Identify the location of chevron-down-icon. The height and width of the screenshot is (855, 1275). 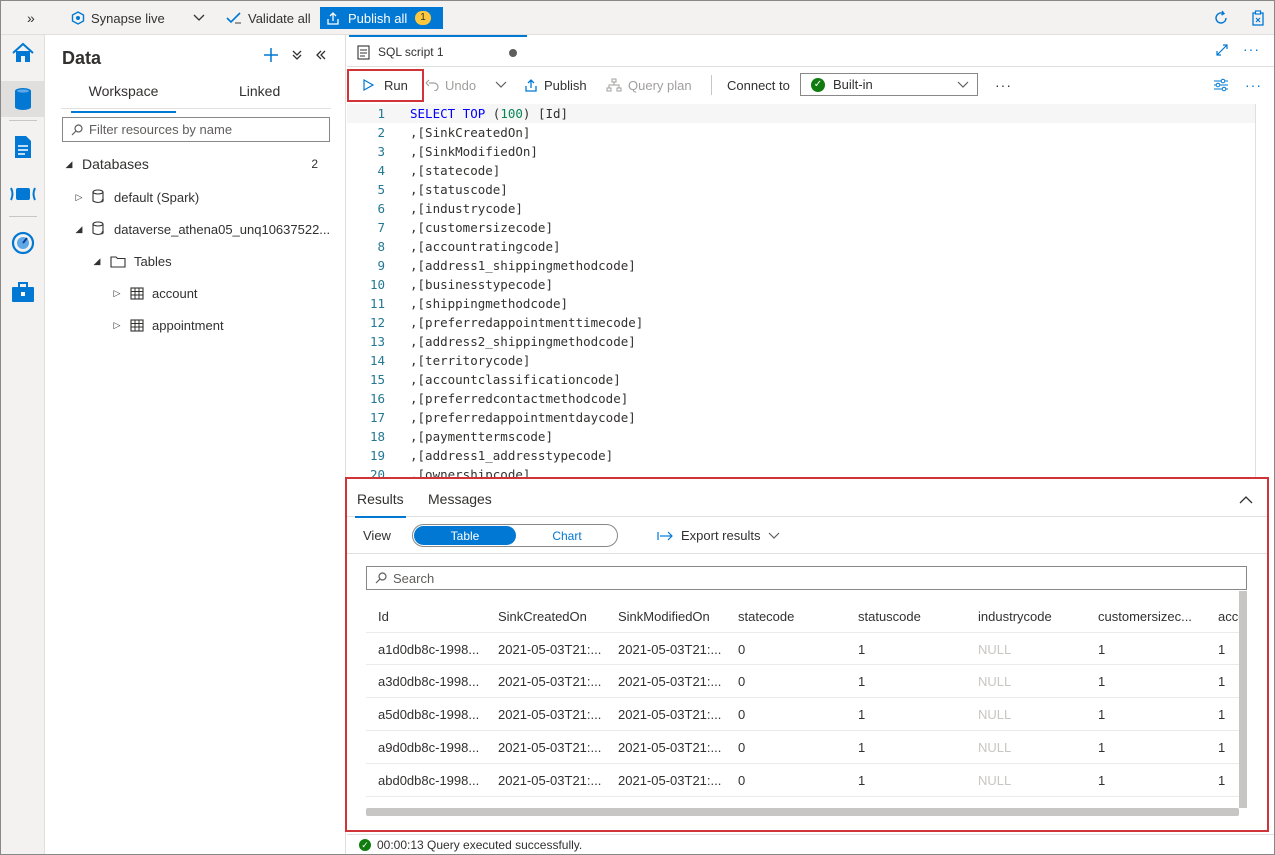
(501, 84).